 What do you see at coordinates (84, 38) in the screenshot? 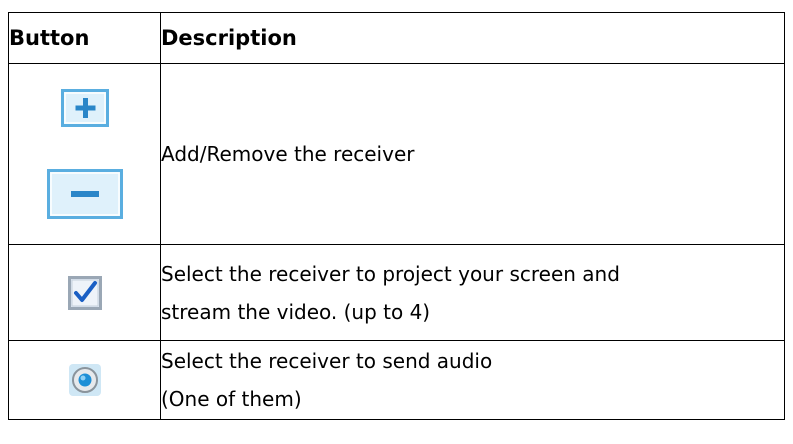
I see `header-button: Button` at bounding box center [84, 38].